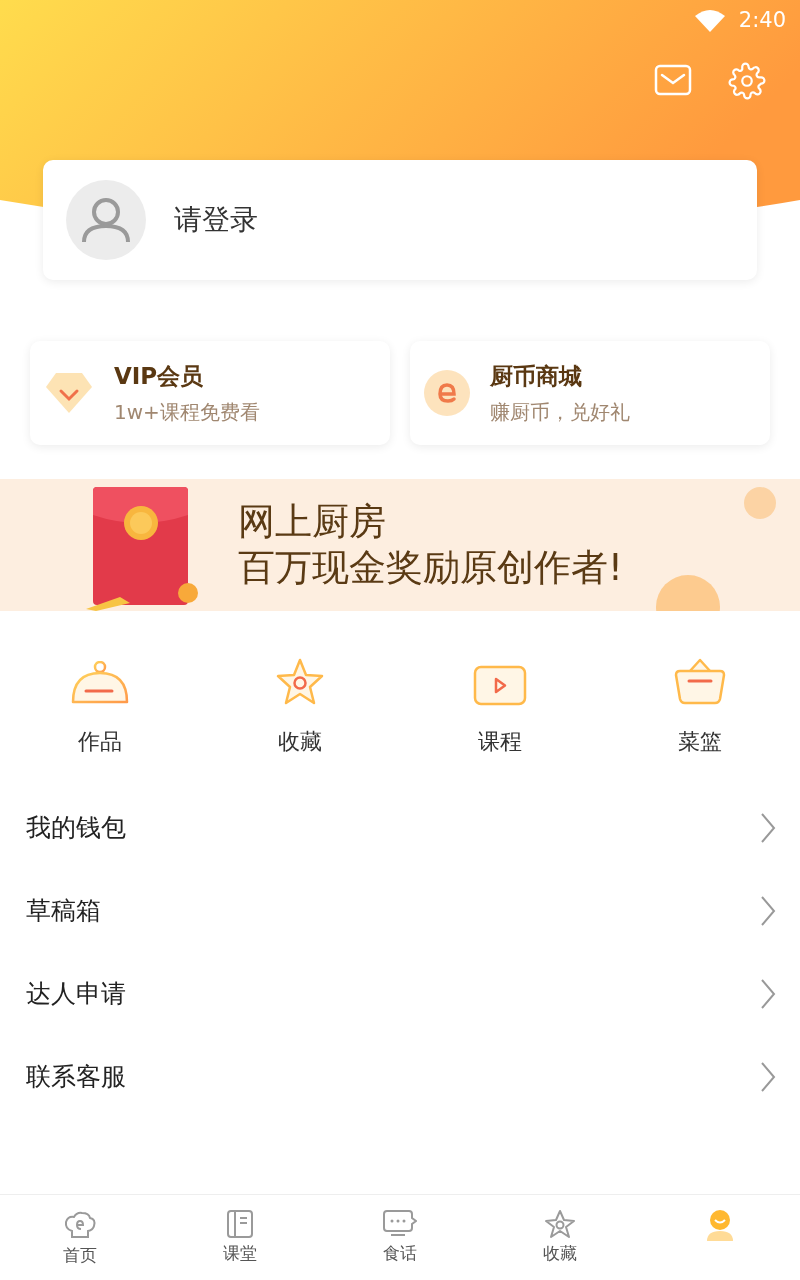 The width and height of the screenshot is (800, 1280). I want to click on shortcut-label: 课程, so click(500, 741).